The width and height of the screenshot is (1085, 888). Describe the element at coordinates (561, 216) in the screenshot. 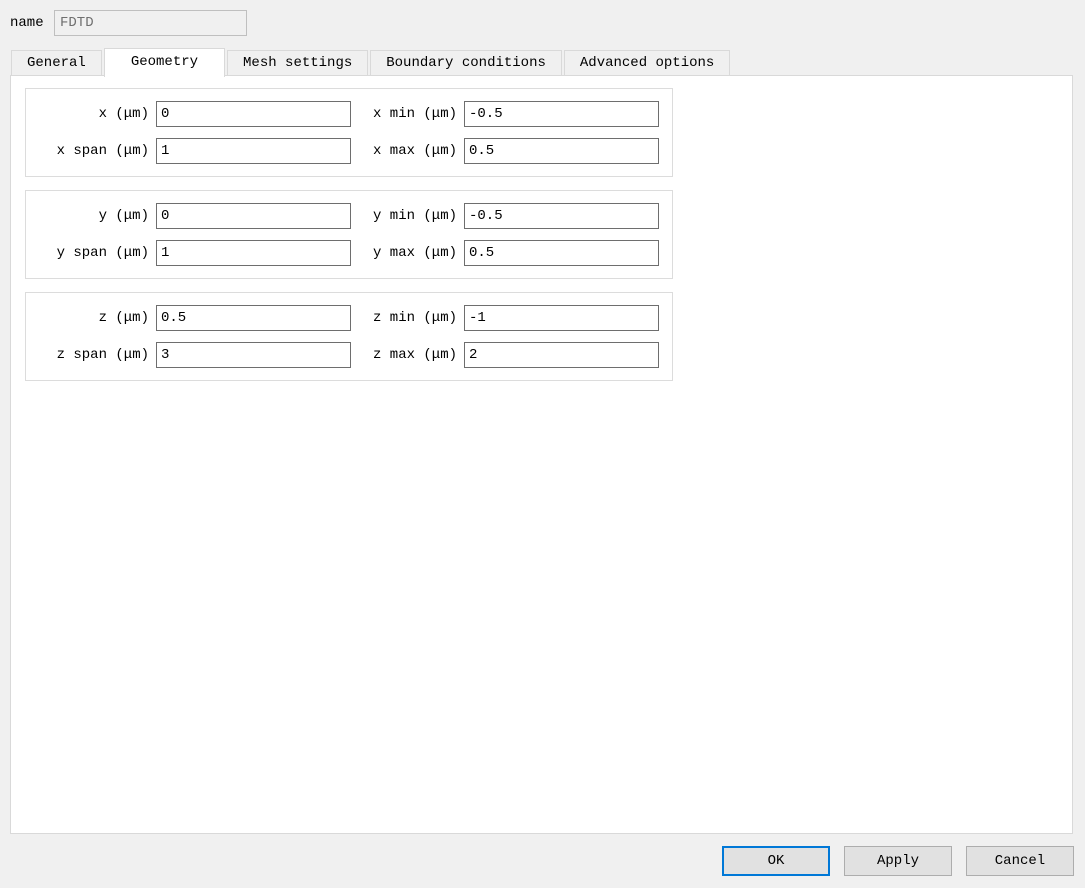

I see `y-min-input` at that location.